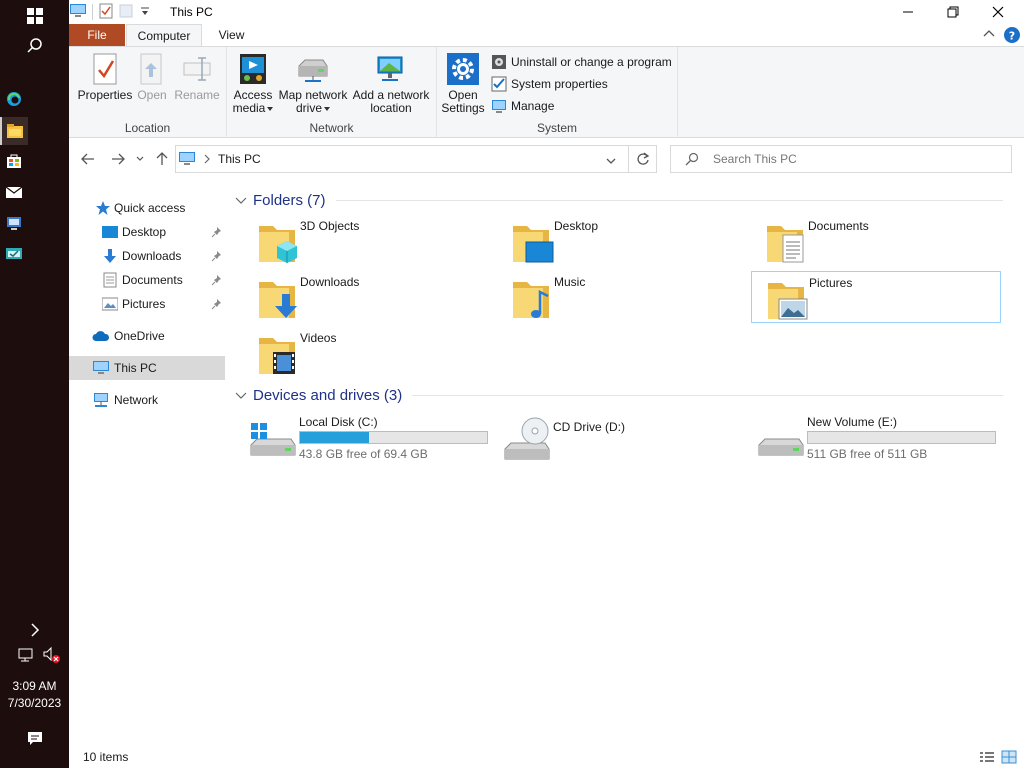 The width and height of the screenshot is (1024, 768). I want to click on help-button: ?, so click(1012, 36).